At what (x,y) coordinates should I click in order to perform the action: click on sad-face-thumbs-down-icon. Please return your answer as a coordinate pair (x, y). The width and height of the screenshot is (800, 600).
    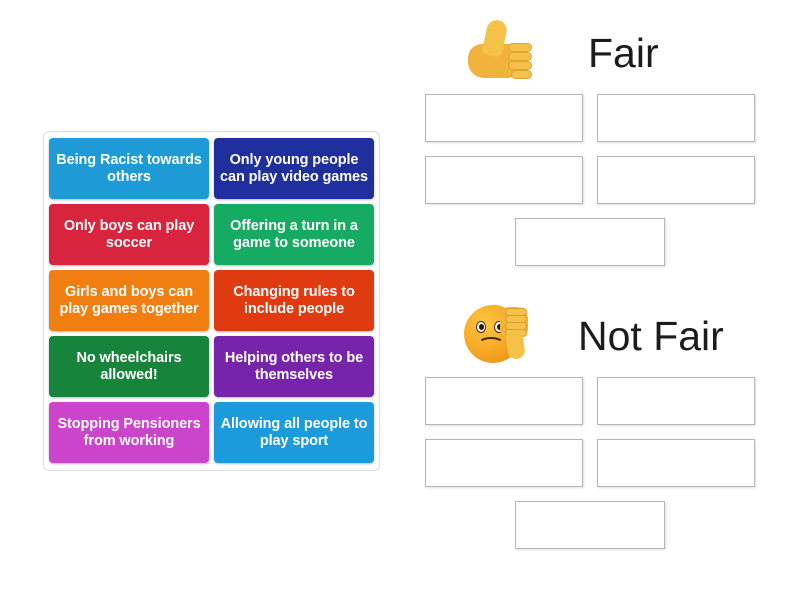
    Looking at the image, I should click on (499, 336).